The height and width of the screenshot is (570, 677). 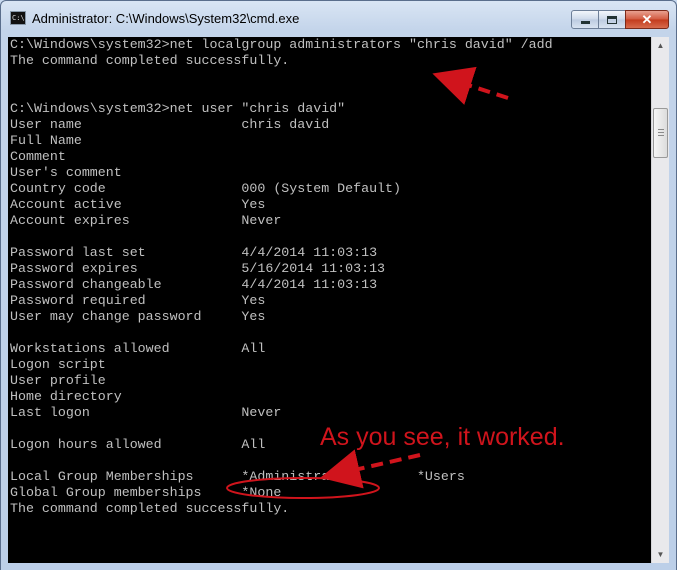 I want to click on scroll-up-button: ▲, so click(x=660, y=45).